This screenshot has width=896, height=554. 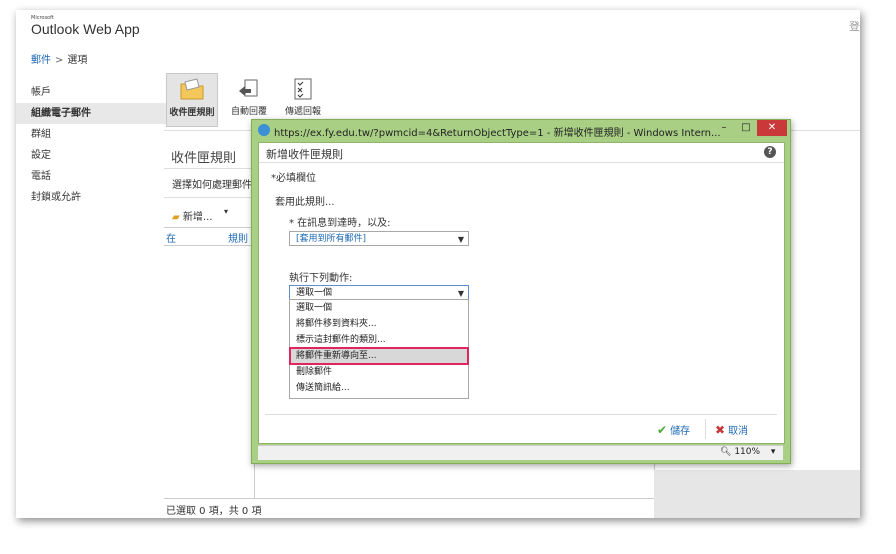 I want to click on top-bar: Microsoft Outlook Web App 登, so click(x=438, y=25).